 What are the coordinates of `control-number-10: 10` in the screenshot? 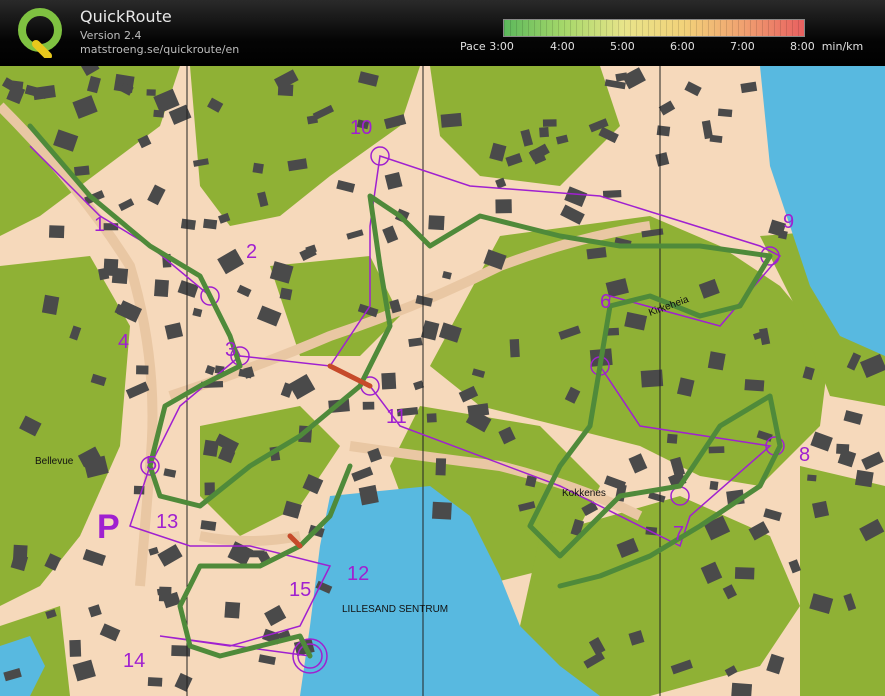 It's located at (361, 128).